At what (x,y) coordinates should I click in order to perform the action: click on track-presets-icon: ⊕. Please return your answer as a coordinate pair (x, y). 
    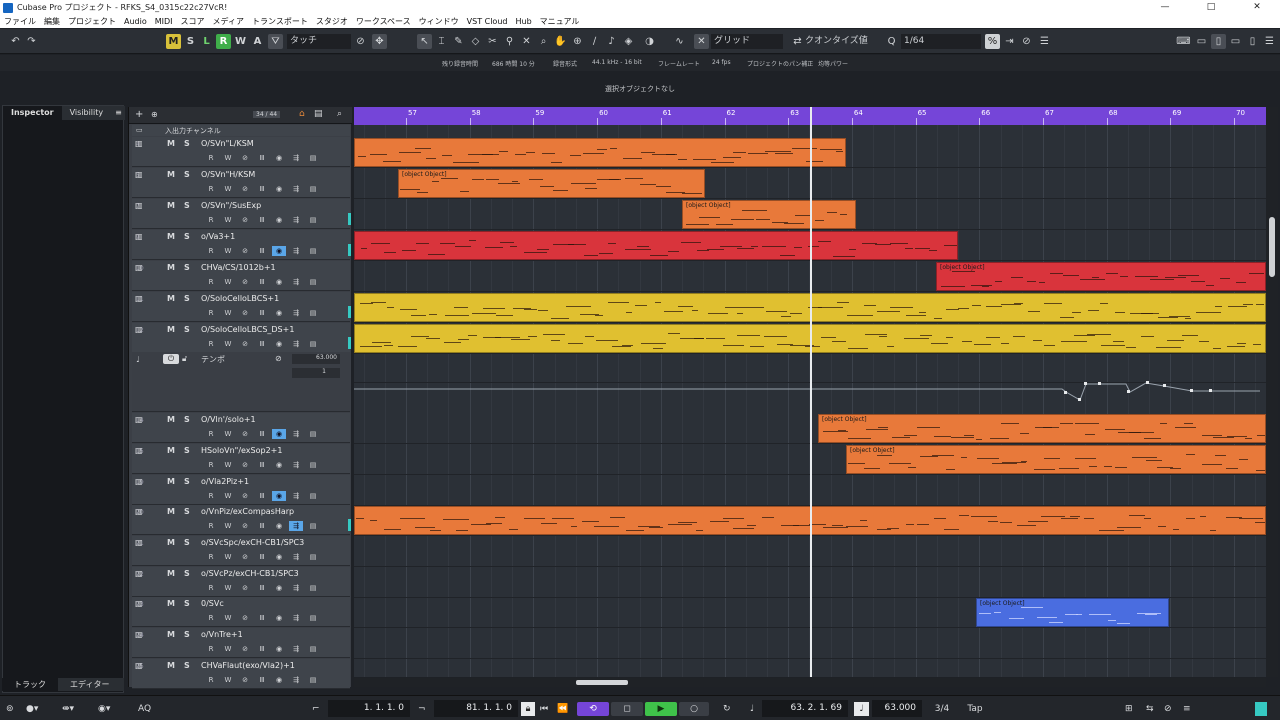
    Looking at the image, I should click on (154, 114).